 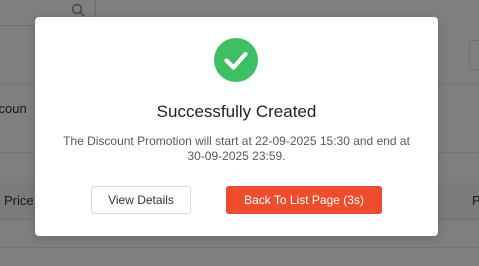 I want to click on view-details-button: View Details, so click(x=141, y=200).